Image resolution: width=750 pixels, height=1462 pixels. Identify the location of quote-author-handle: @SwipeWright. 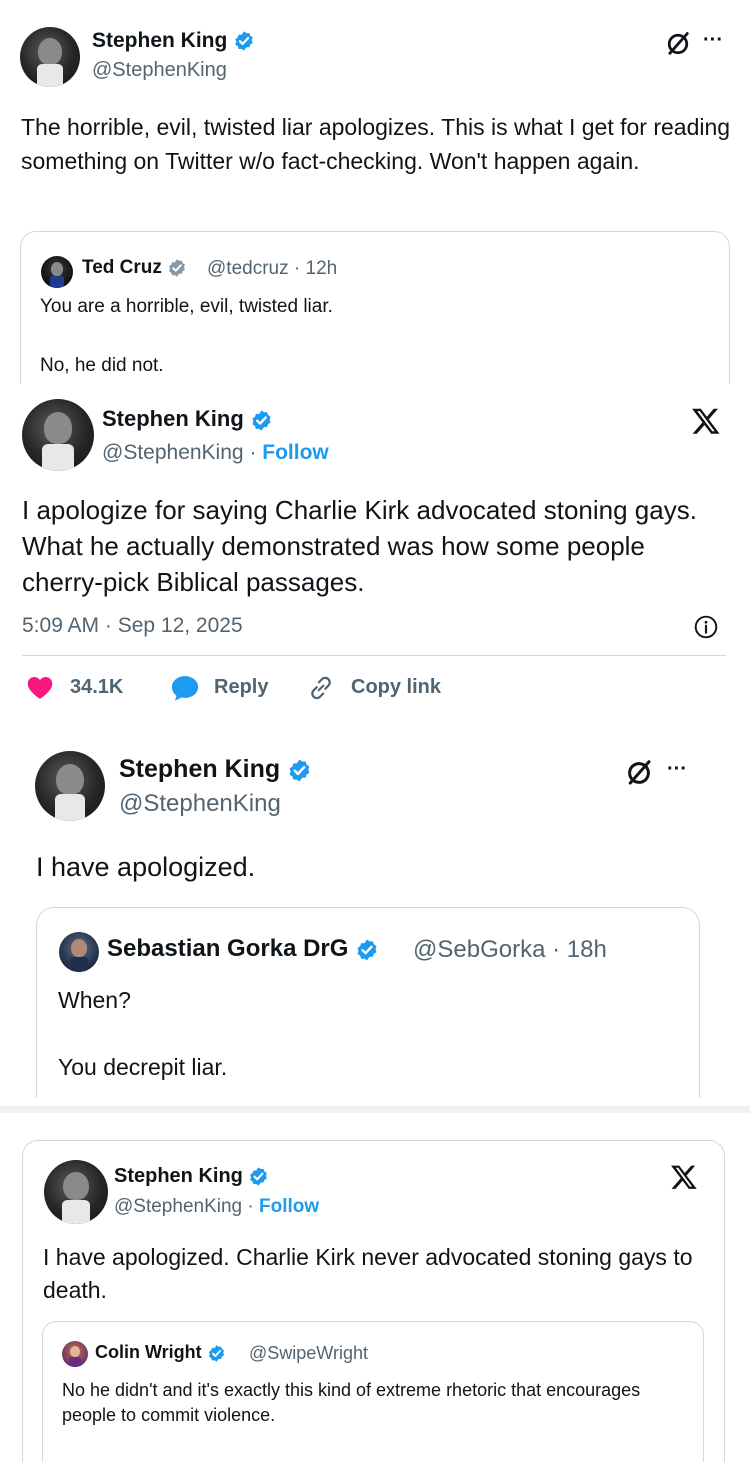
(308, 1353).